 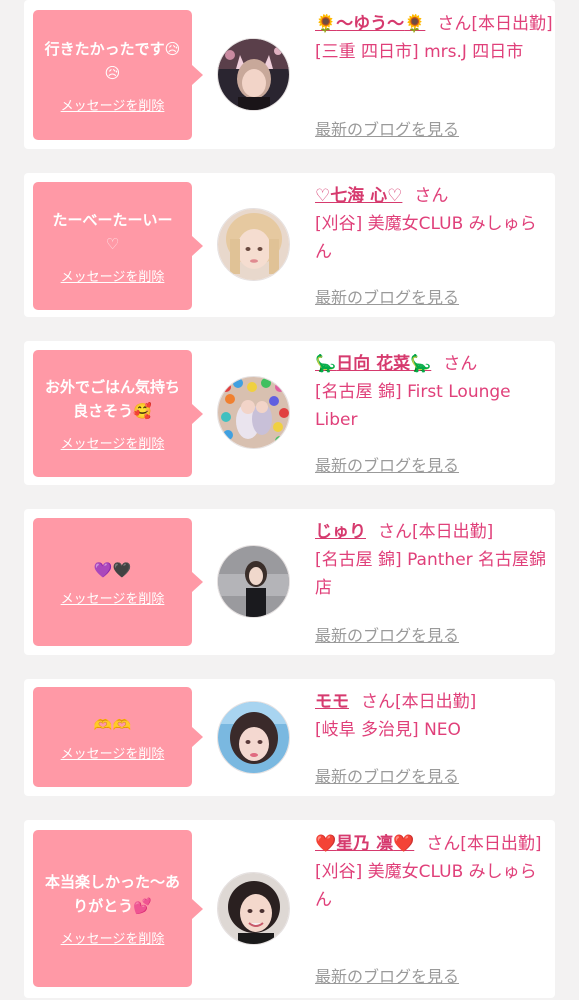 I want to click on message-bubble: 行きたかったです😥😥 メッセージを削除, so click(x=118, y=75).